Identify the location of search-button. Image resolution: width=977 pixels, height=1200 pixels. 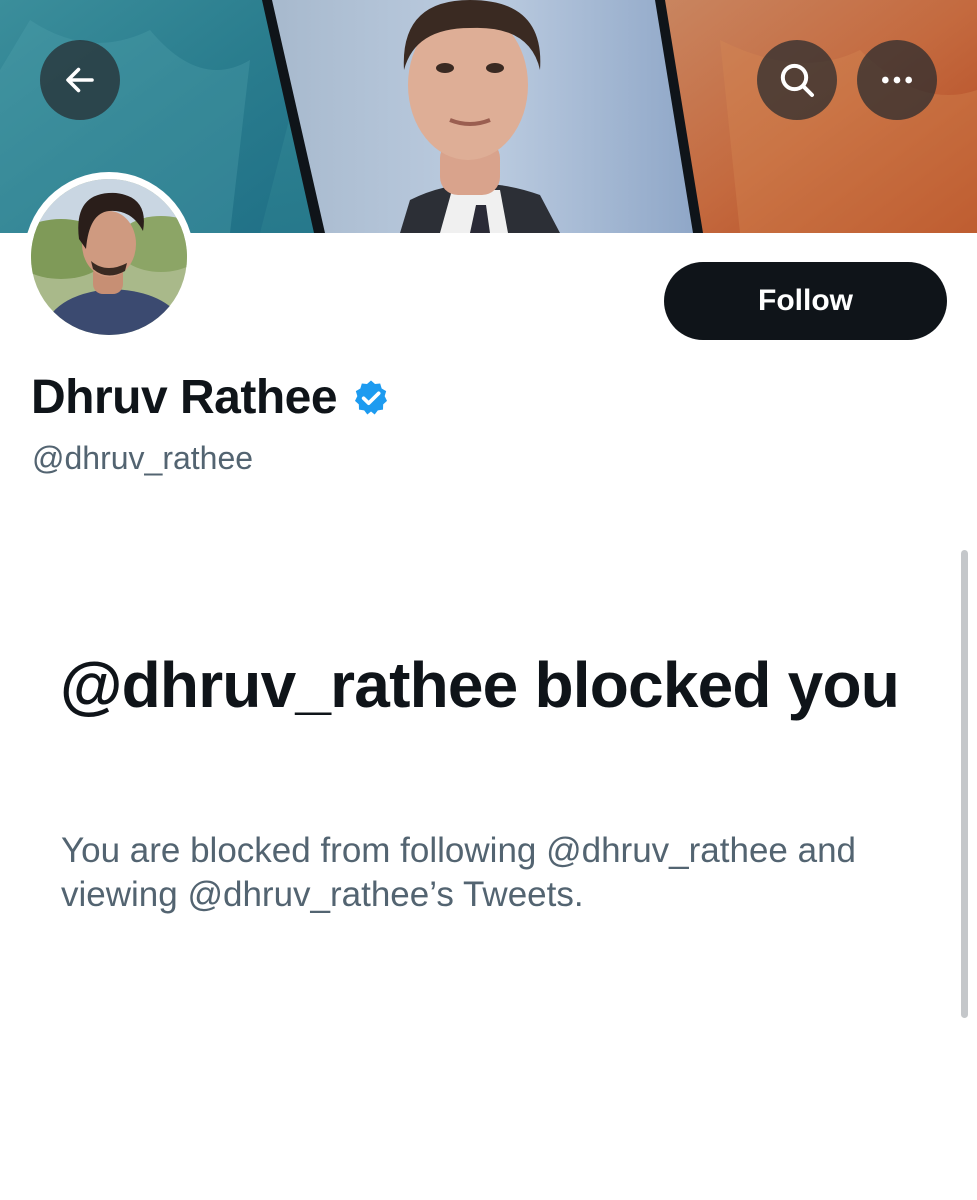
(797, 80).